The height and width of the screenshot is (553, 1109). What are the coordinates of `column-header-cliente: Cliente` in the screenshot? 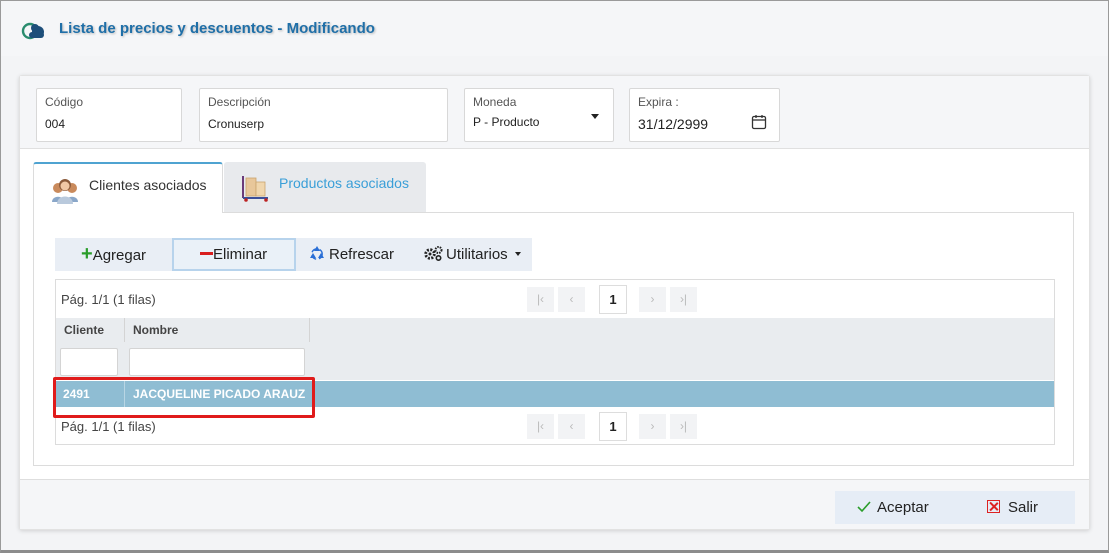 It's located at (90, 330).